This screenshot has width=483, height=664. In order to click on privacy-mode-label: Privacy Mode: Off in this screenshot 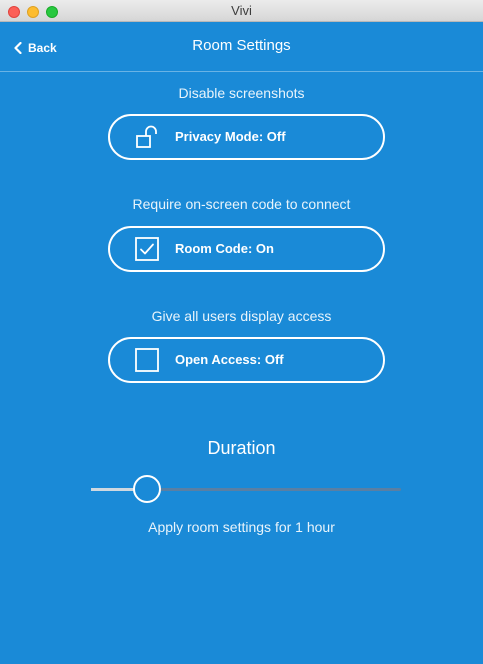, I will do `click(230, 136)`.